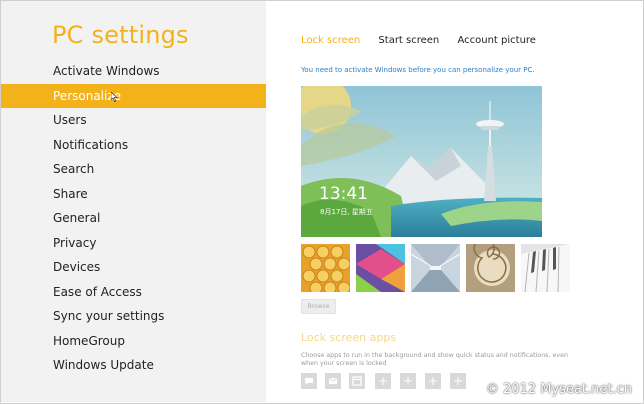  Describe the element at coordinates (421, 161) in the screenshot. I see `lock-screen-preview: 13:41 8月17日, 星期五` at that location.